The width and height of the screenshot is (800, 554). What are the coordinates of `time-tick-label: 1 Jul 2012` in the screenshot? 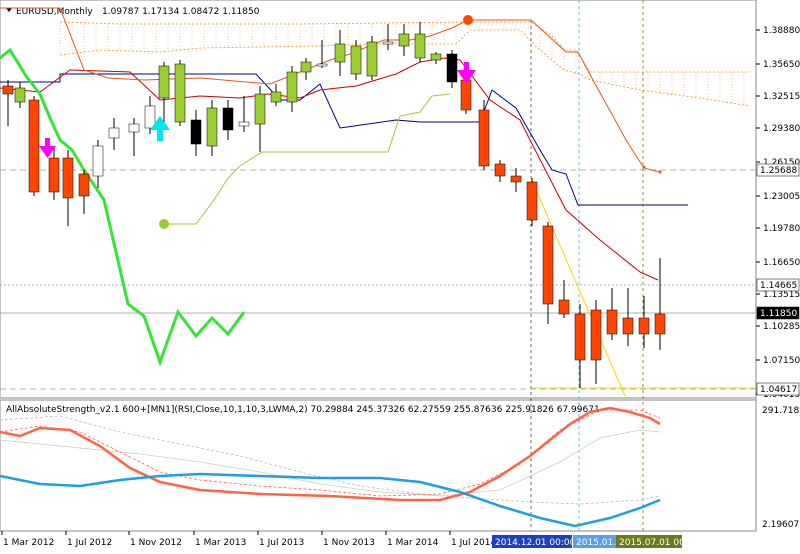 It's located at (89, 543).